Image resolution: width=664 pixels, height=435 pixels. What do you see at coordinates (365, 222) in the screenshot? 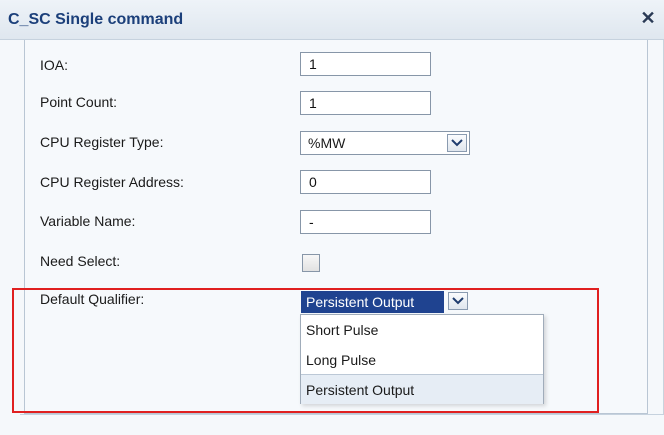
I see `variable-name-field: -` at bounding box center [365, 222].